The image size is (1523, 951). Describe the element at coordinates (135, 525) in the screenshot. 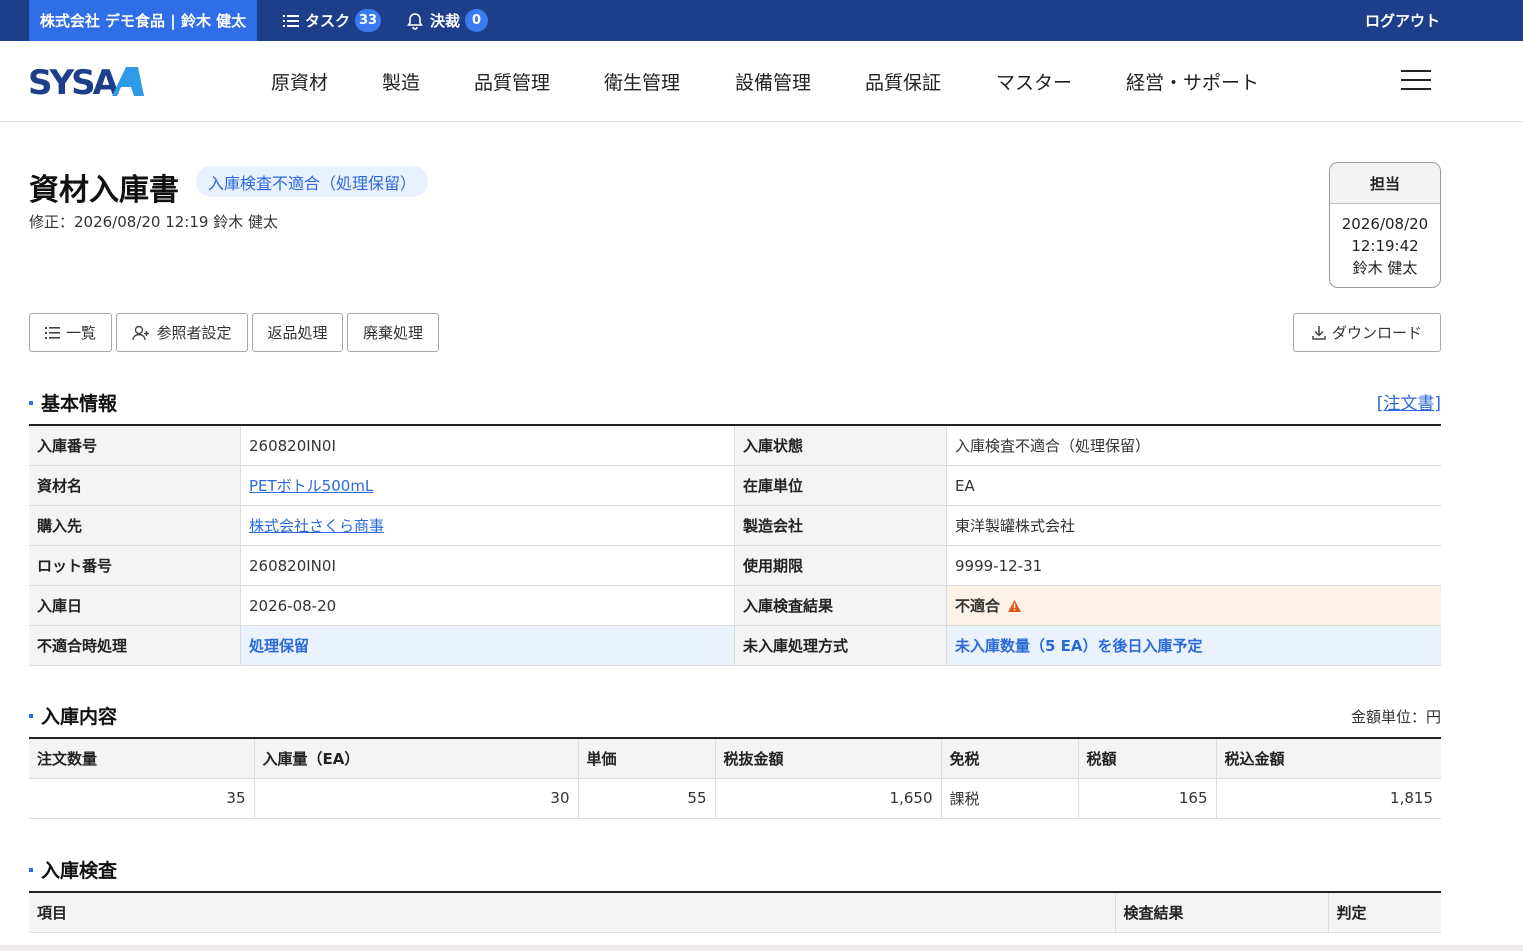

I see `info-label: 購入先` at that location.